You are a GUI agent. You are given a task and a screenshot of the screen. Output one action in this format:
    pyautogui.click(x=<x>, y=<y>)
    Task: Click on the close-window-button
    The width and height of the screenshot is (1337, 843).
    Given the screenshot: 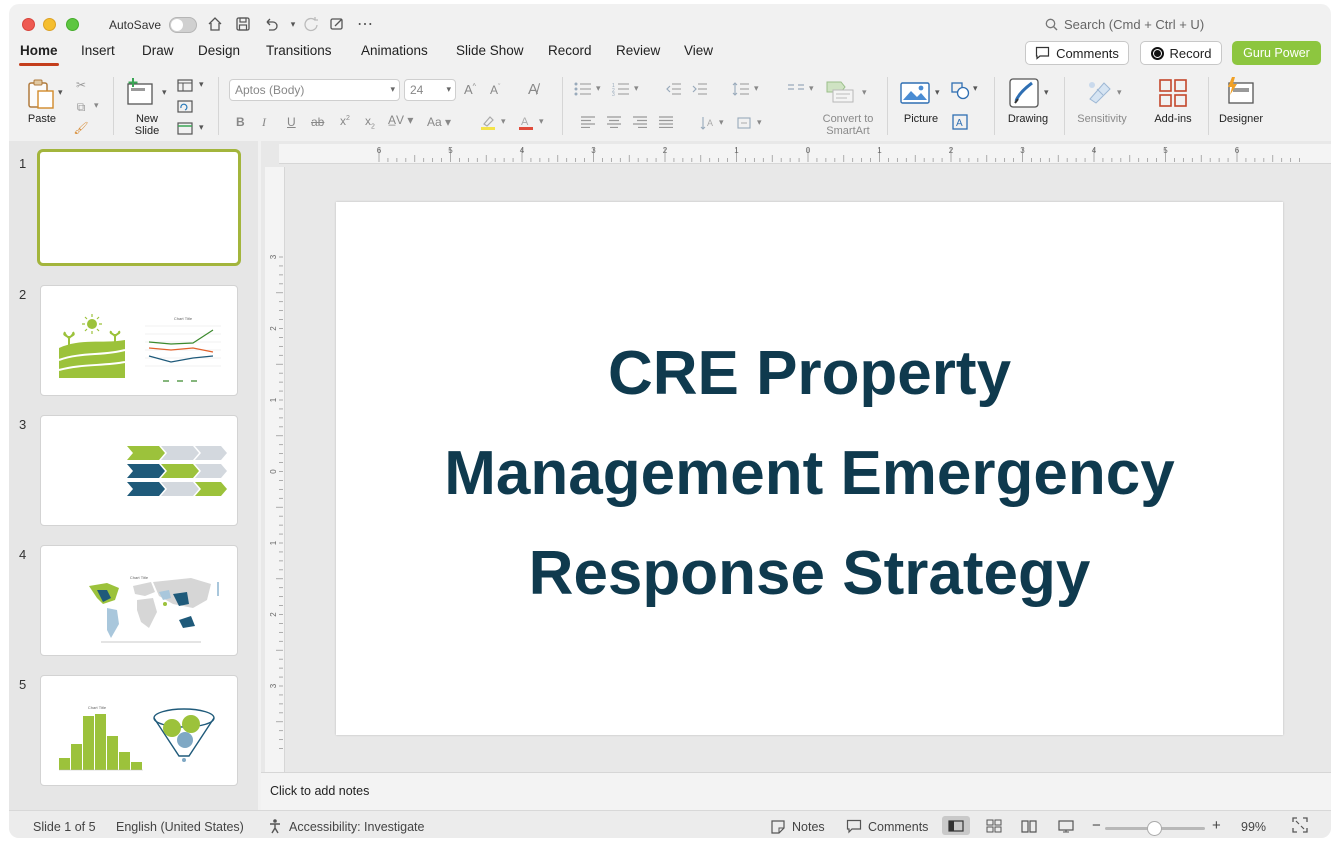 What is the action you would take?
    pyautogui.click(x=28, y=24)
    